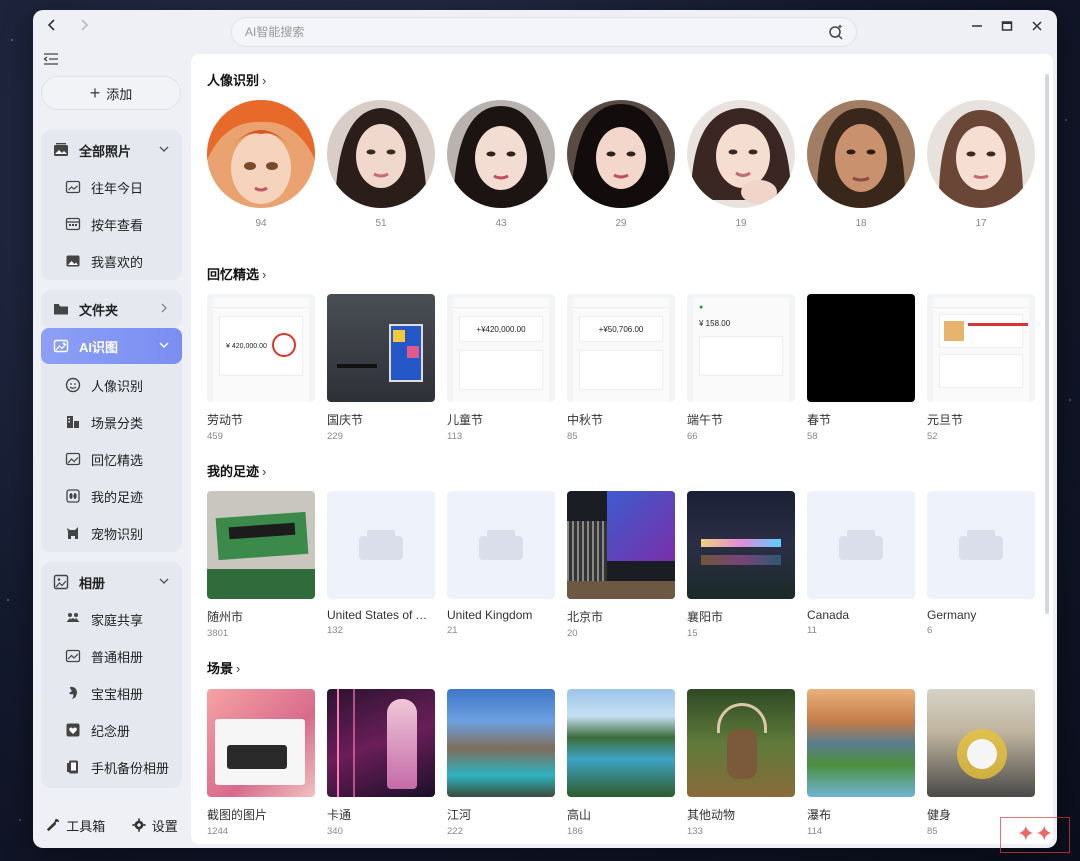 Image resolution: width=1080 pixels, height=861 pixels. Describe the element at coordinates (275, 32) in the screenshot. I see `search-placeholder: AI智能搜索` at that location.